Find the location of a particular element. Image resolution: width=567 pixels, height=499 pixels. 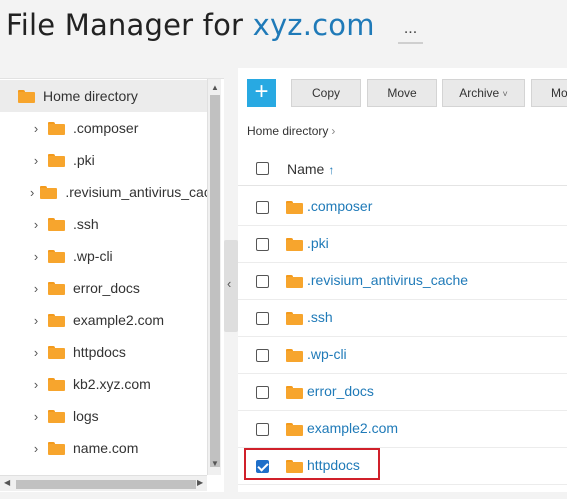

tree-item-label: kb2.xyz.com is located at coordinates (112, 384).